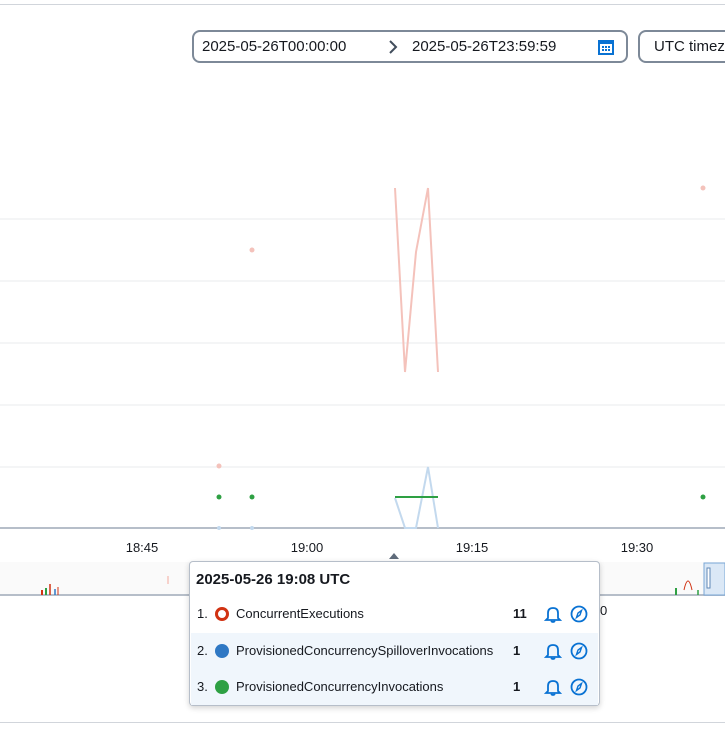  What do you see at coordinates (202, 650) in the screenshot?
I see `row-index: 2.` at bounding box center [202, 650].